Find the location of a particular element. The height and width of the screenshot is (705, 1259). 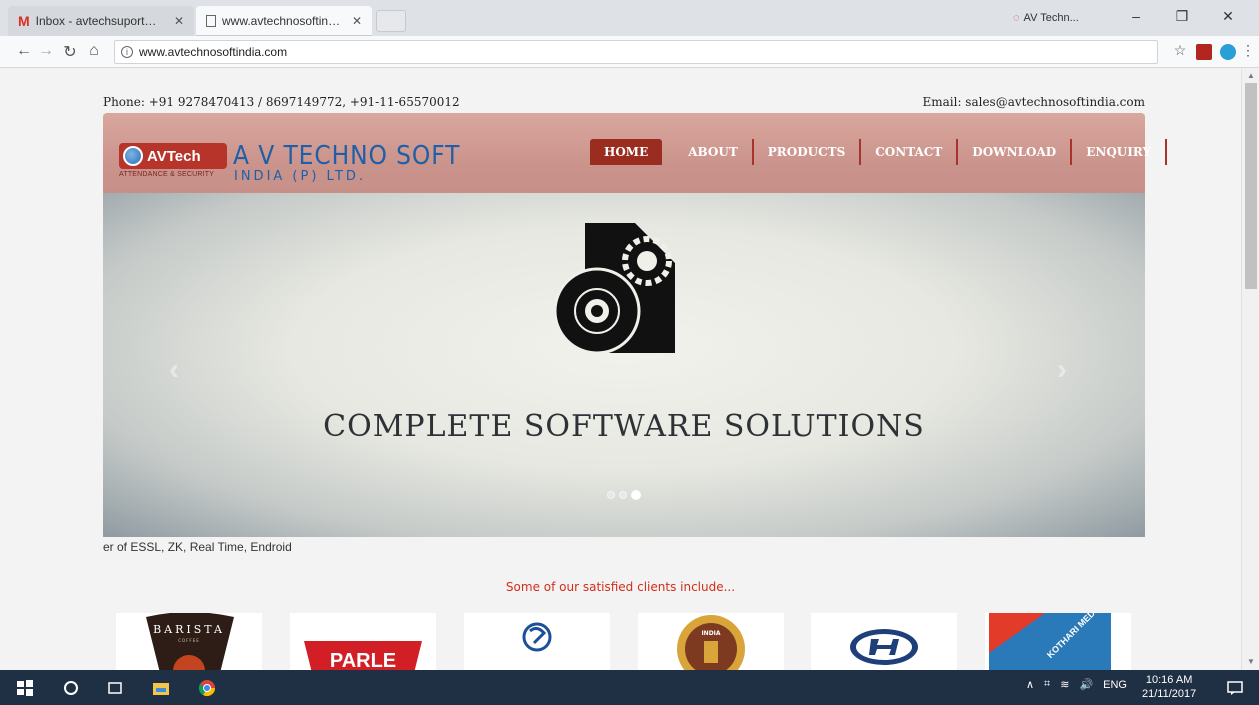

marquee-text: er of ESSL, ZK, Real Time, Endroid is located at coordinates (197, 547).